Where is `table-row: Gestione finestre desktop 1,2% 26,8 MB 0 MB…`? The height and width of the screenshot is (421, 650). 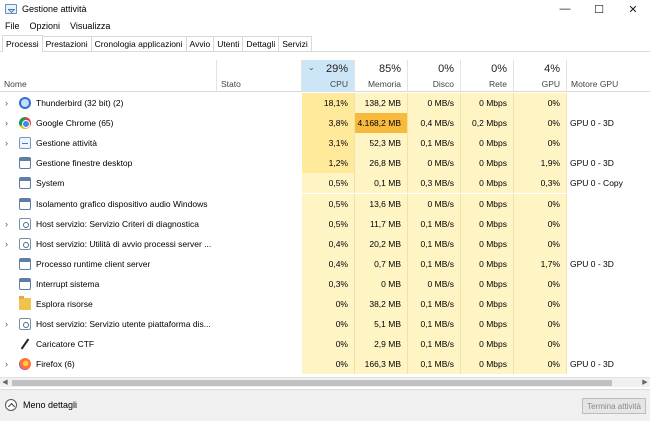 table-row: Gestione finestre desktop 1,2% 26,8 MB 0 MB… is located at coordinates (325, 163).